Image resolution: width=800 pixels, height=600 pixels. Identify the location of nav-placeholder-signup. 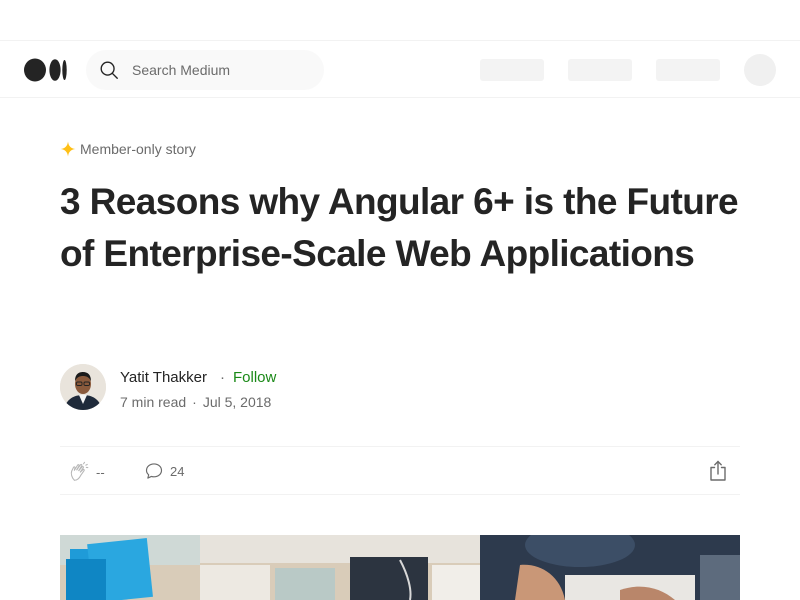
(600, 70).